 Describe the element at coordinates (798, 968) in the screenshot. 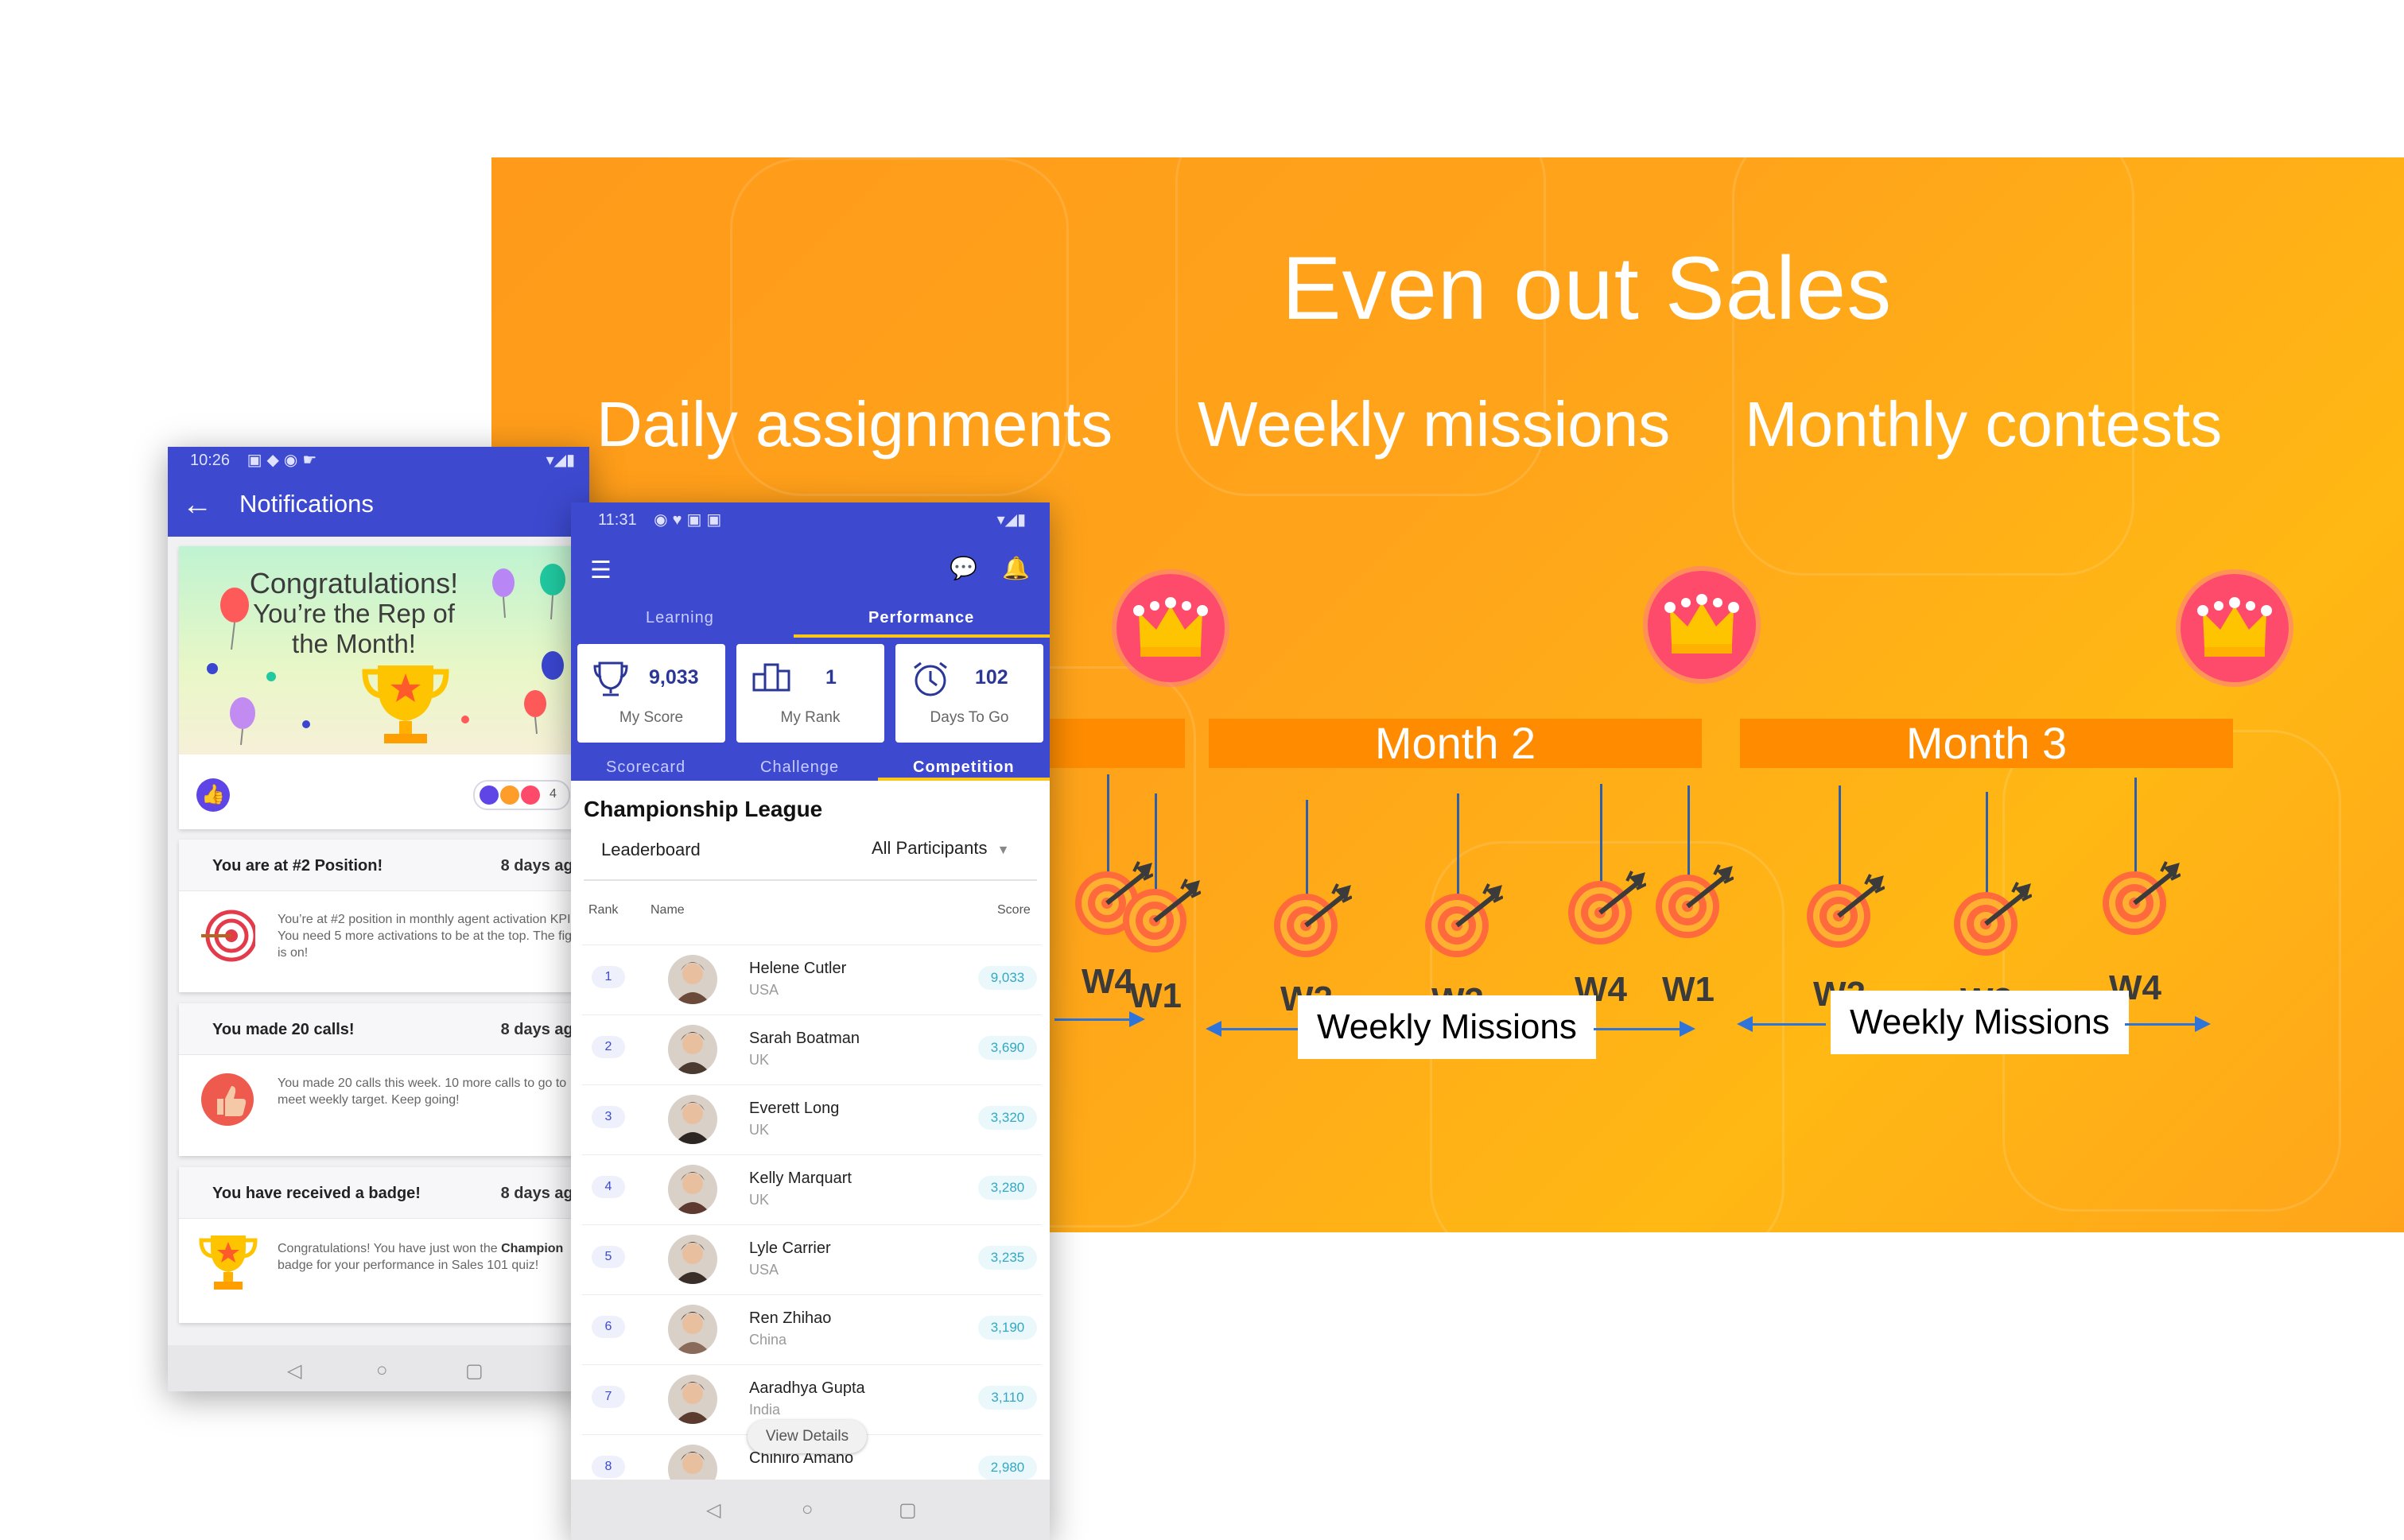

I see `participant-name: Helene Cutler` at that location.